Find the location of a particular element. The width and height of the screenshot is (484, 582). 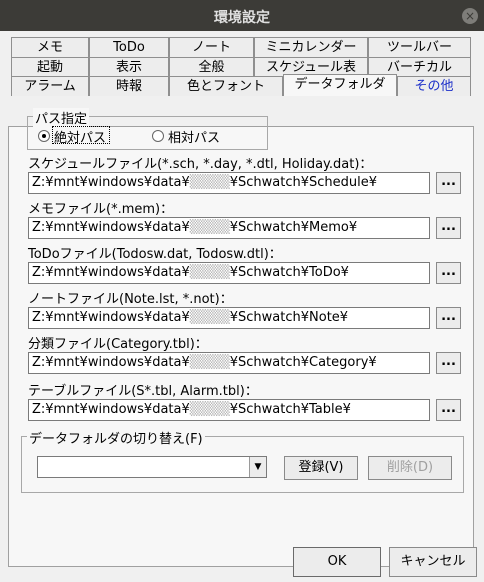

window-title: 環境設定 is located at coordinates (242, 18).